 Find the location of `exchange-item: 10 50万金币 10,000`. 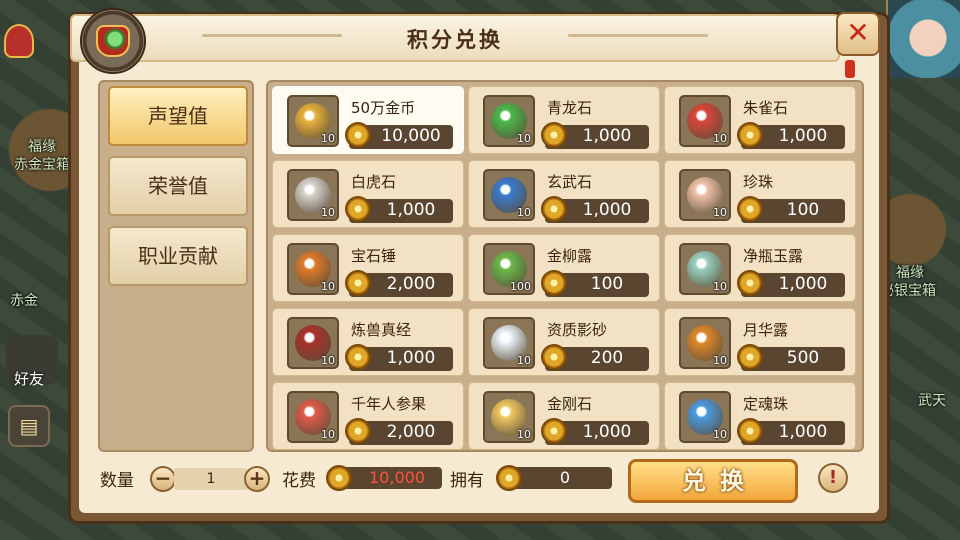

exchange-item: 10 50万金币 10,000 is located at coordinates (368, 120).